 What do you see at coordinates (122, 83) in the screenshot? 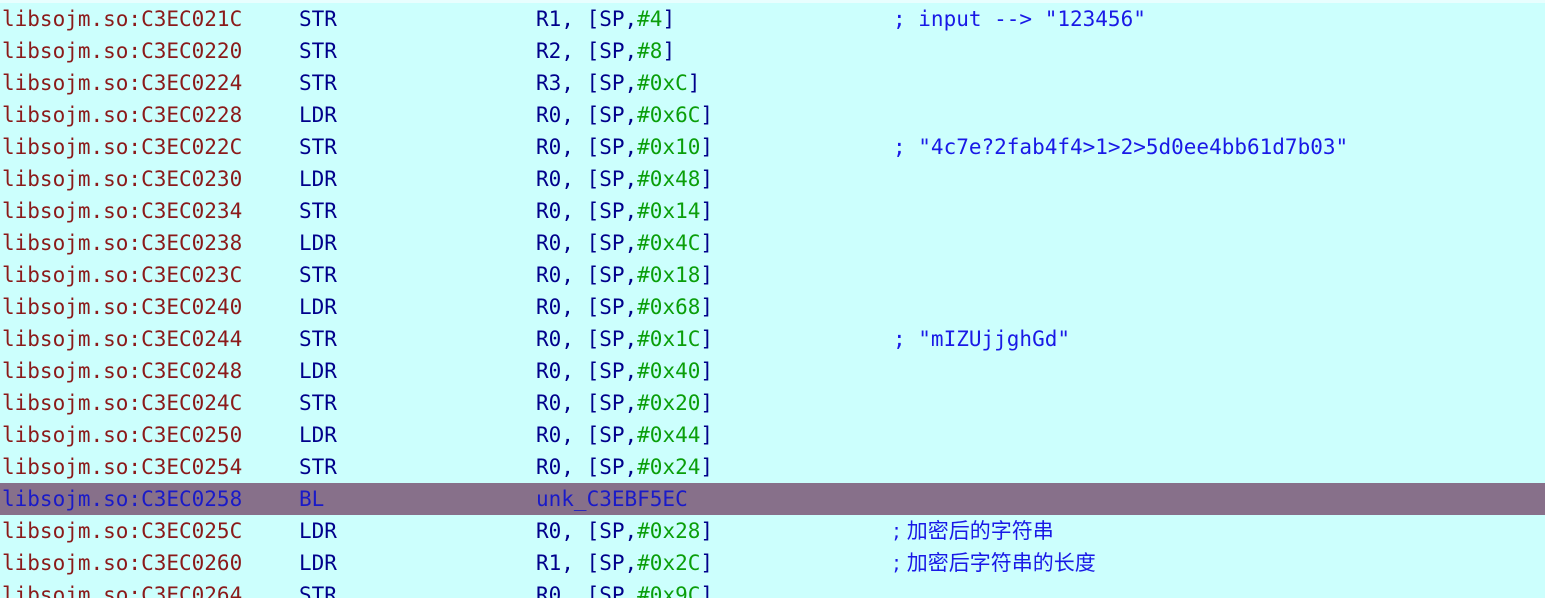
I see `line-address: libsojm.so:C3EC0224` at bounding box center [122, 83].